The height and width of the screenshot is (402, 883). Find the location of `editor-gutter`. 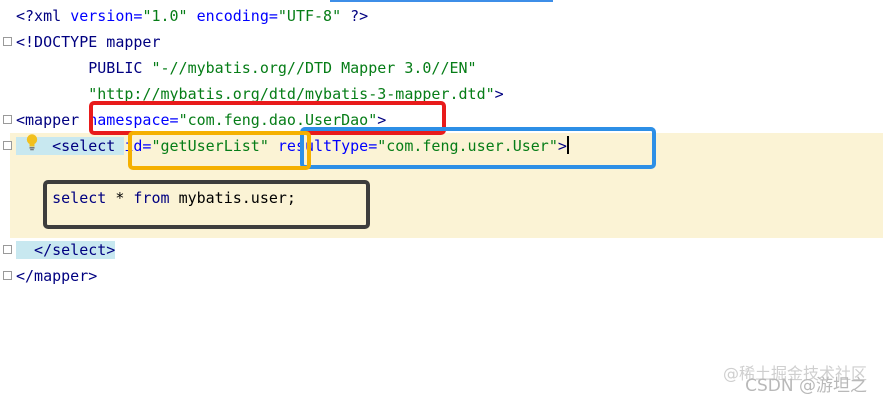

editor-gutter is located at coordinates (5, 201).